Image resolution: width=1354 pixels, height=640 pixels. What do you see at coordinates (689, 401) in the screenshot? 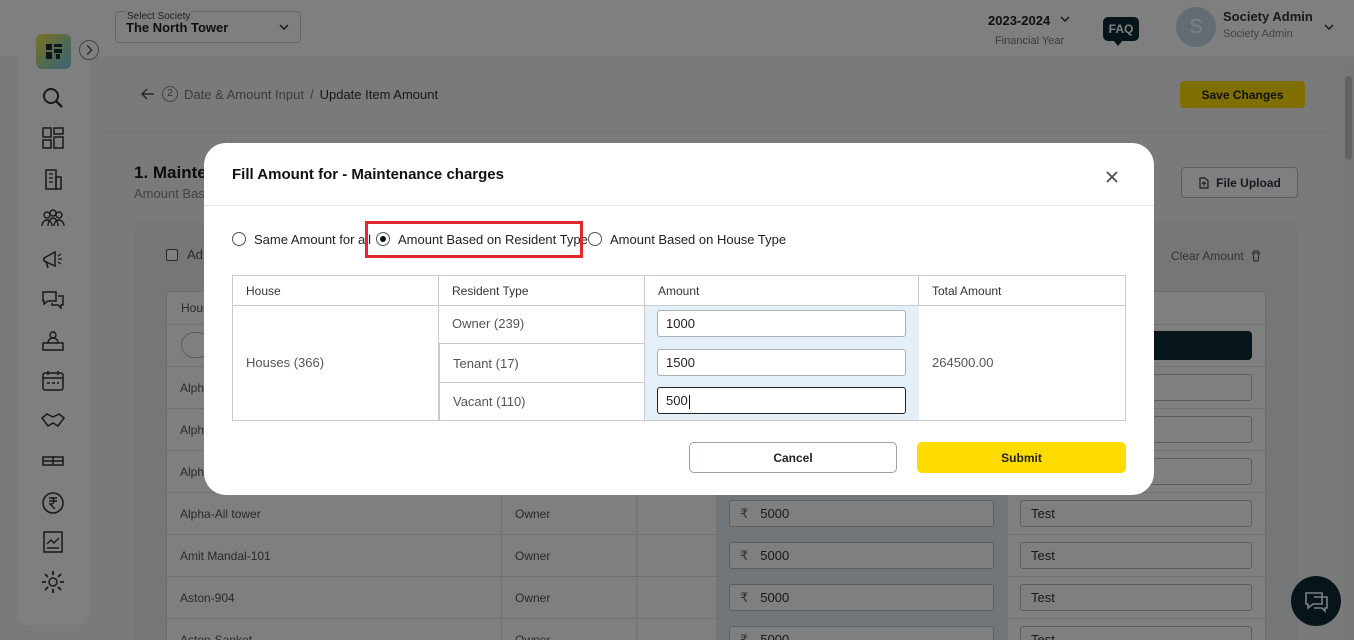
I see `text-caret` at bounding box center [689, 401].